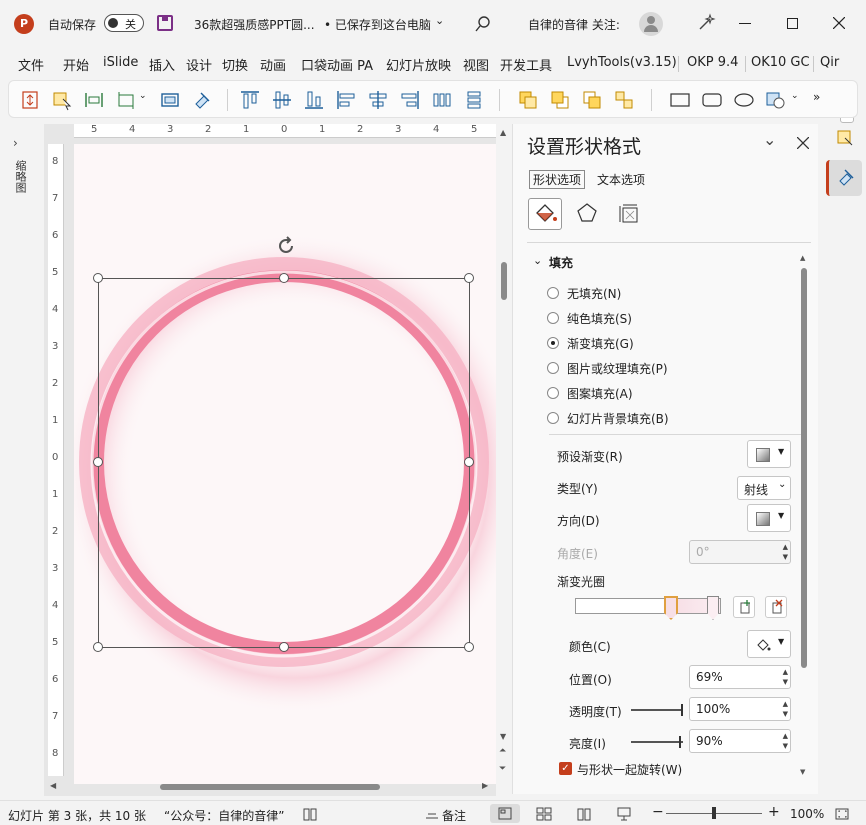 The width and height of the screenshot is (866, 825). Describe the element at coordinates (845, 138) in the screenshot. I see `selection-pane-icon` at that location.